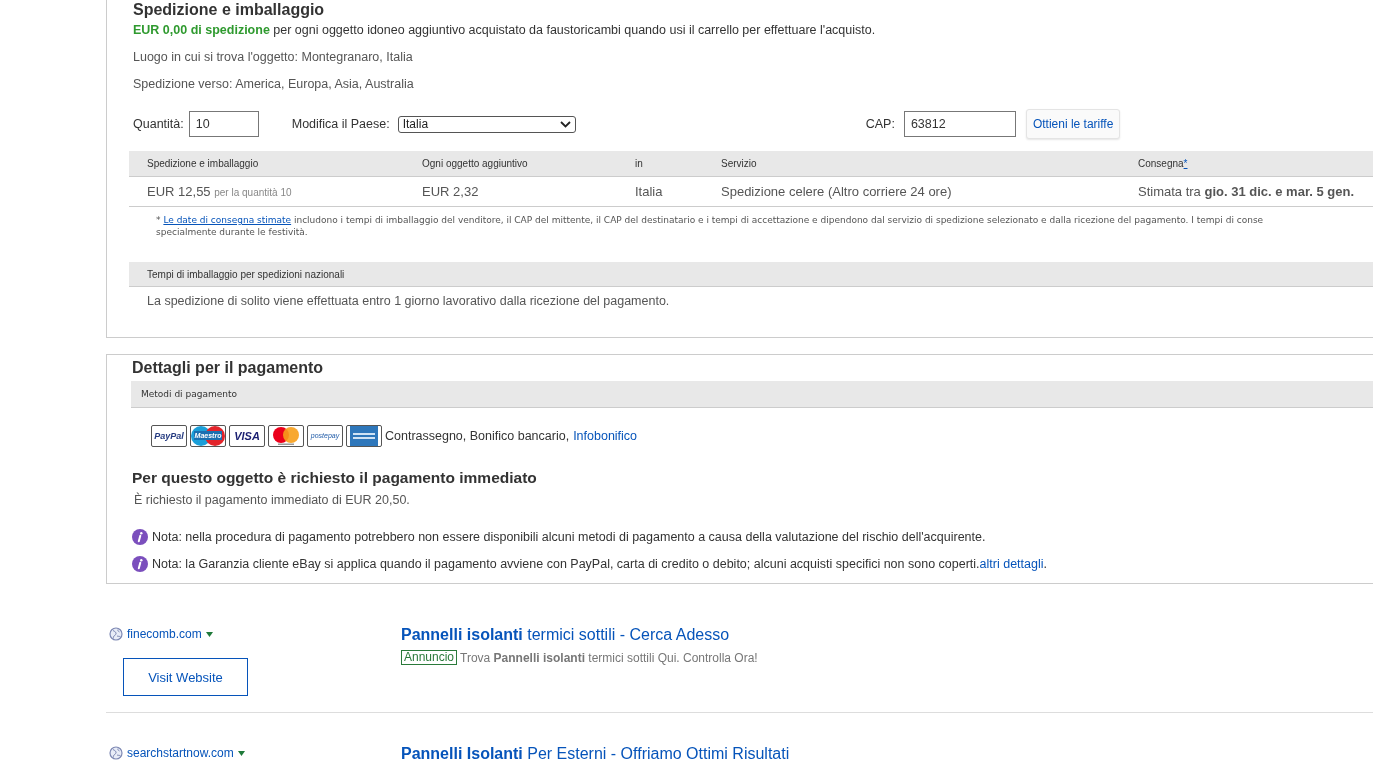  What do you see at coordinates (274, 84) in the screenshot?
I see `ships-to-text: Spedizione verso: America, Europa, Asia, Australia` at bounding box center [274, 84].